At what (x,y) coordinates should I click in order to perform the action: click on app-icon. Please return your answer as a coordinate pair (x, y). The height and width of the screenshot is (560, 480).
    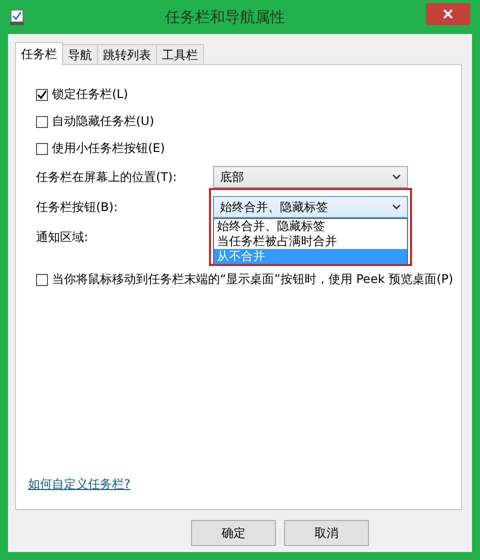
    Looking at the image, I should click on (17, 17).